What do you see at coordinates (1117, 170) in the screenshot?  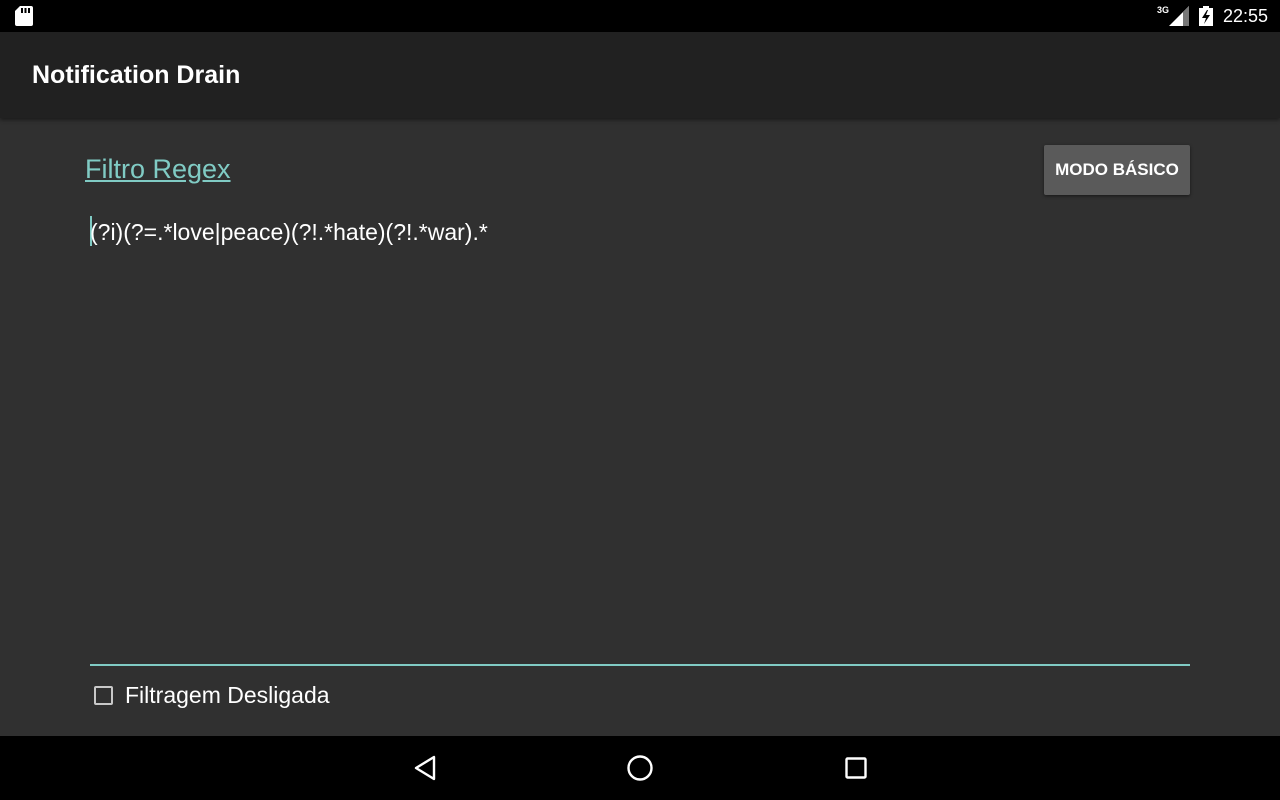 I see `basic-mode-button: MODO BÁSICO` at bounding box center [1117, 170].